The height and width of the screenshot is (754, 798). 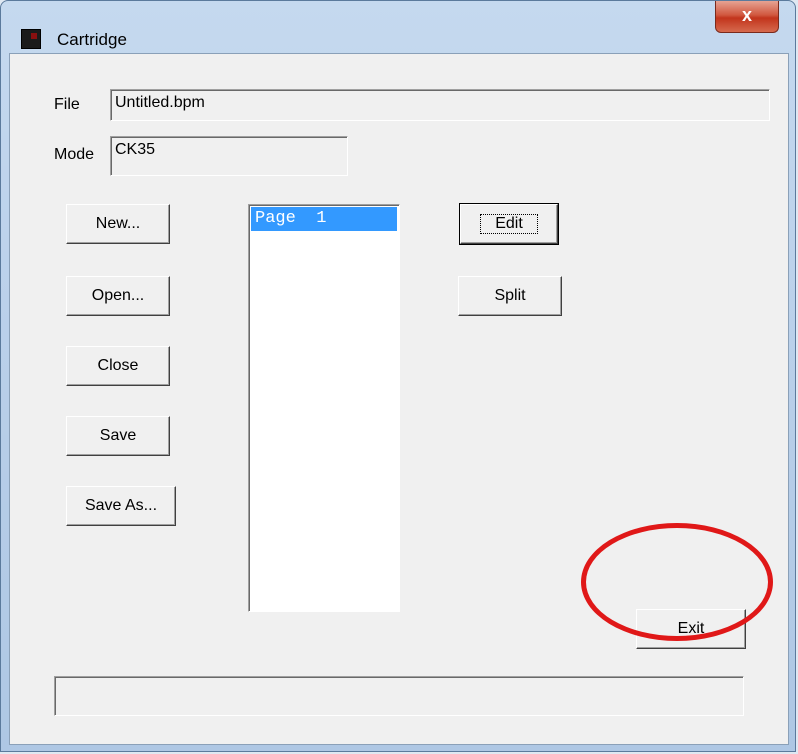 What do you see at coordinates (229, 156) in the screenshot?
I see `mode-field: CK35` at bounding box center [229, 156].